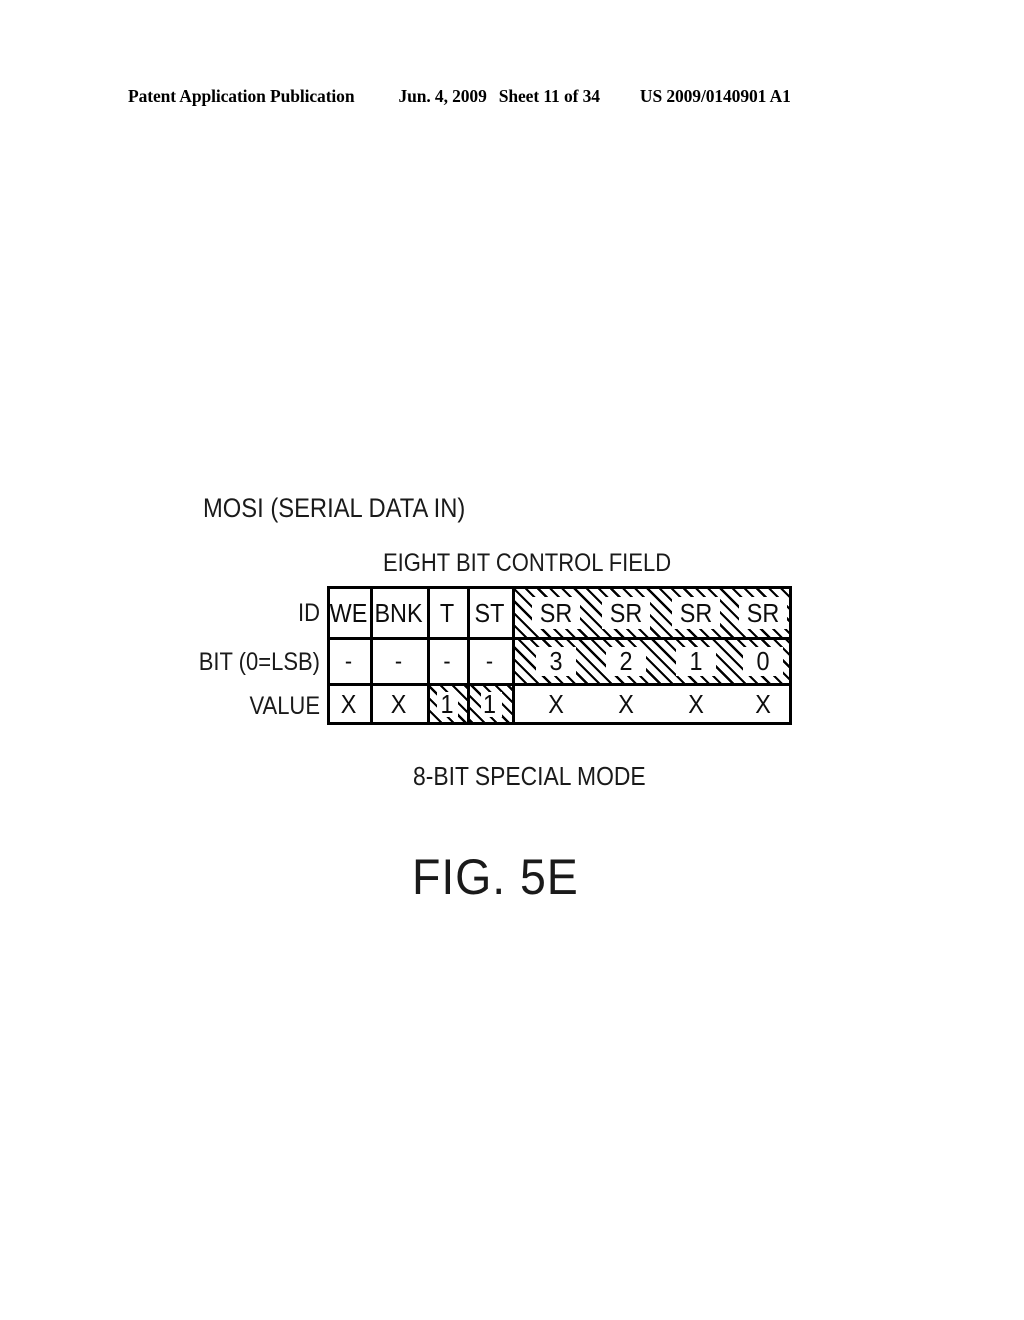 The width and height of the screenshot is (1024, 1320). I want to click on figure-number-label: FIG. 5E, so click(495, 877).